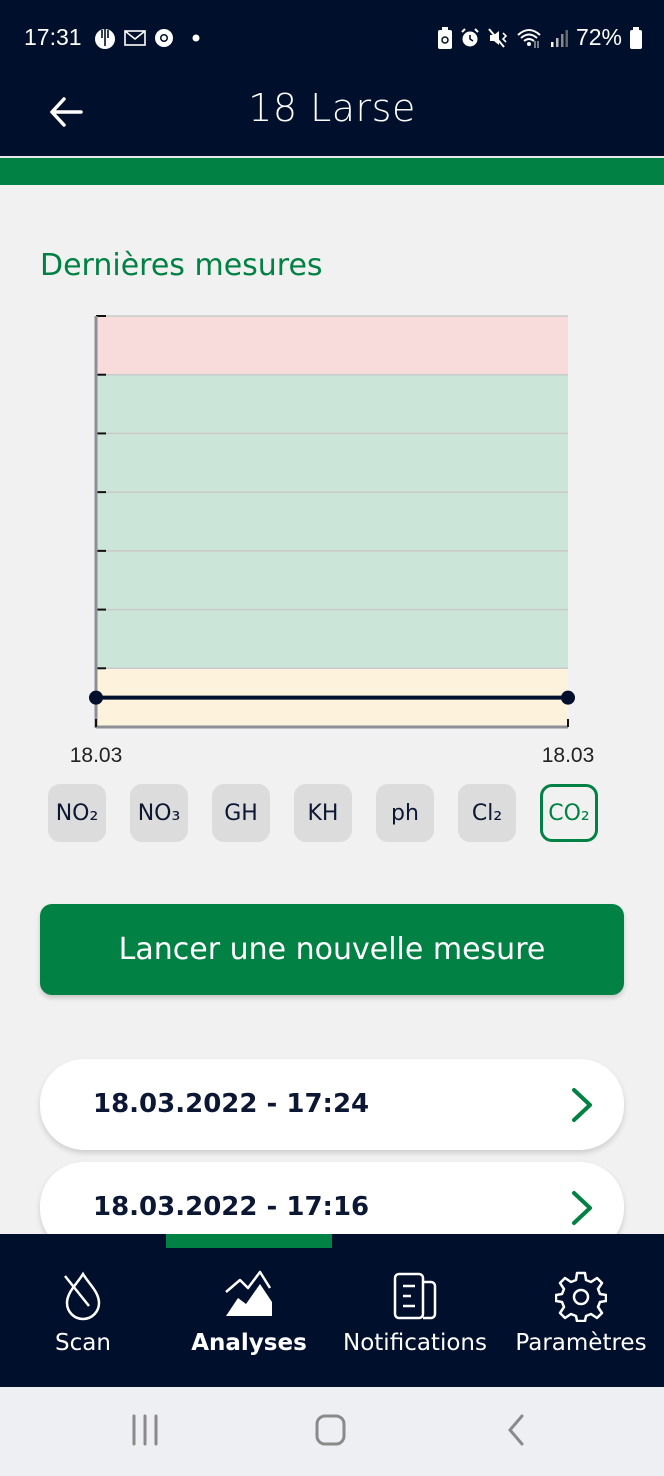 The width and height of the screenshot is (664, 1476). I want to click on chip-label: NO₃, so click(159, 813).